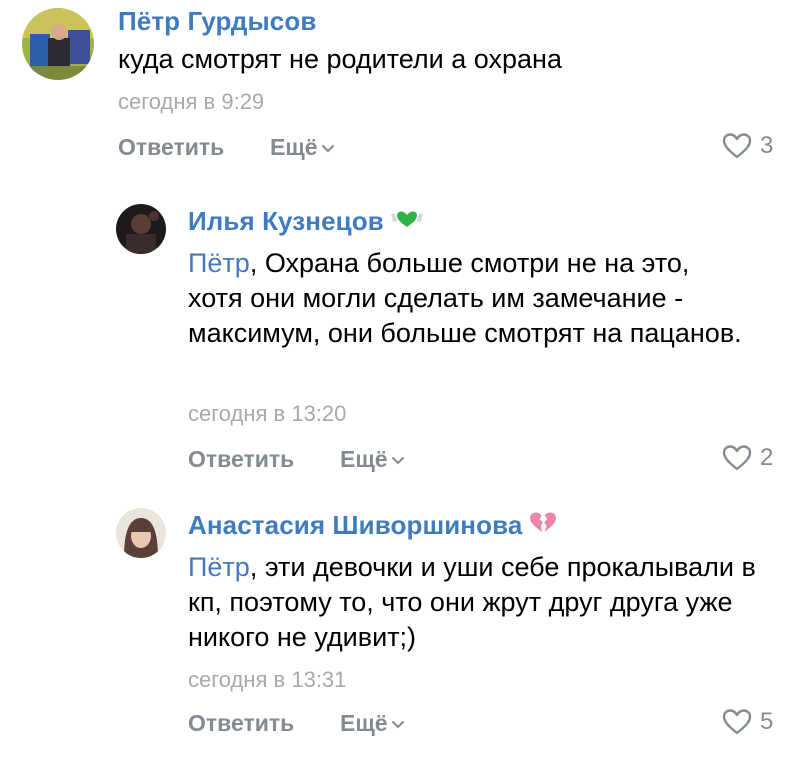 This screenshot has height=761, width=800. What do you see at coordinates (767, 721) in the screenshot?
I see `like-count: 5` at bounding box center [767, 721].